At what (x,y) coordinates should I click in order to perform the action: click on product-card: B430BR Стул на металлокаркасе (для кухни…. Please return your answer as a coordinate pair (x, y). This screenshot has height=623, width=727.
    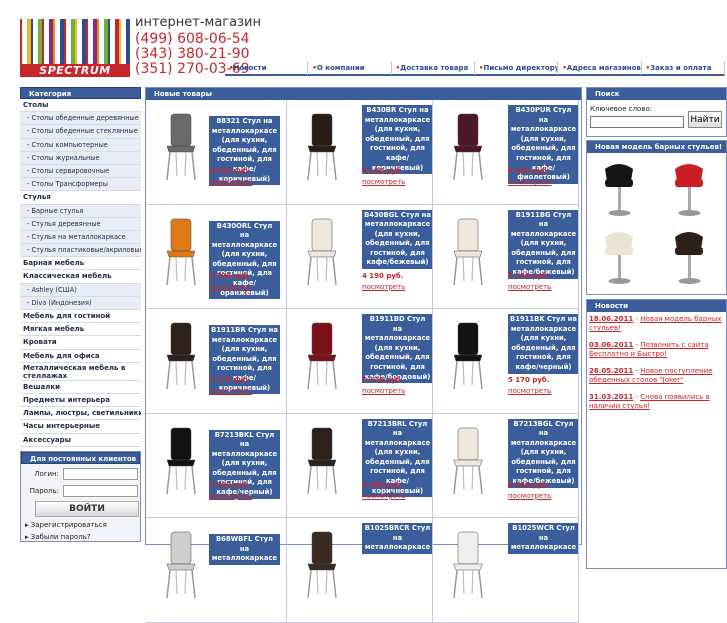
    Looking at the image, I should click on (360, 152).